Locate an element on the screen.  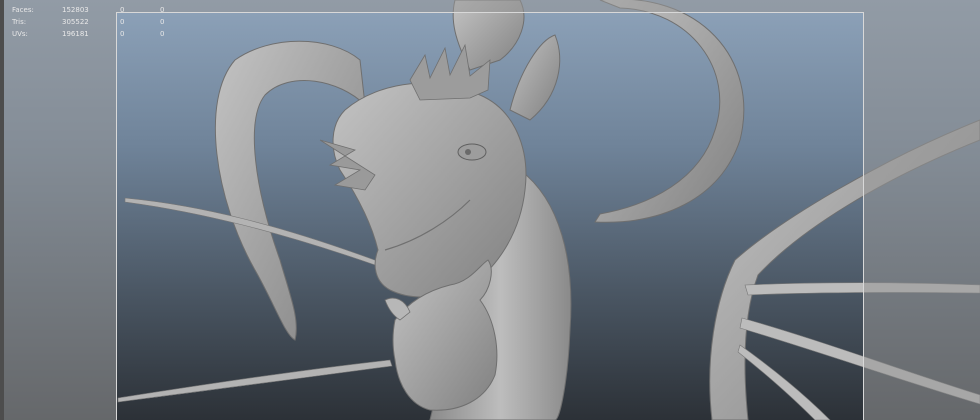
film-gate-mask-right is located at coordinates (922, 210).